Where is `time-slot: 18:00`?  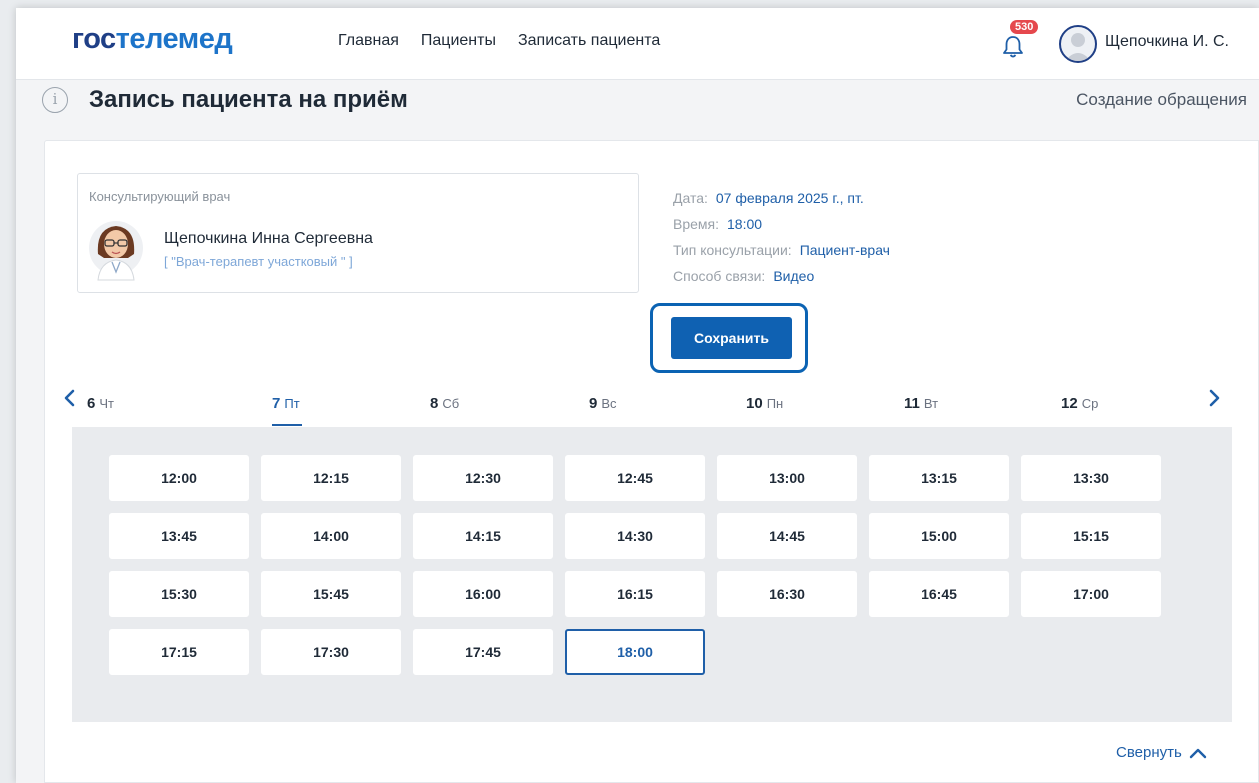
time-slot: 18:00 is located at coordinates (635, 652).